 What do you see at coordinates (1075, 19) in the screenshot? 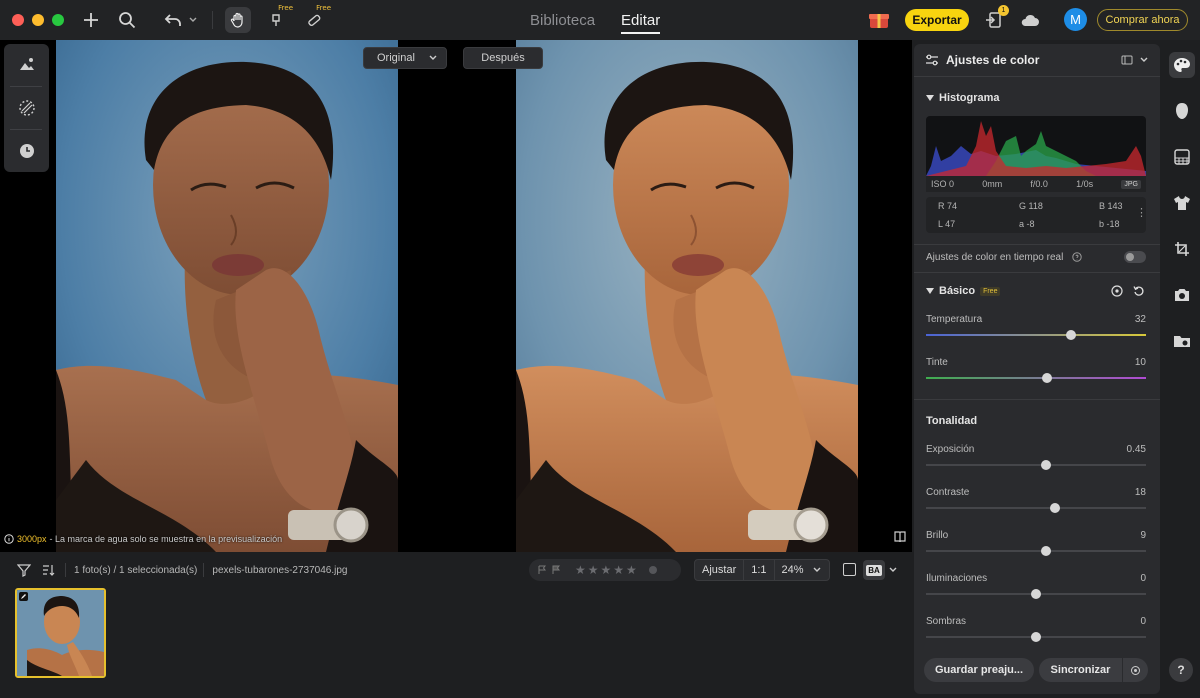
I see `user-avatar: M` at bounding box center [1075, 19].